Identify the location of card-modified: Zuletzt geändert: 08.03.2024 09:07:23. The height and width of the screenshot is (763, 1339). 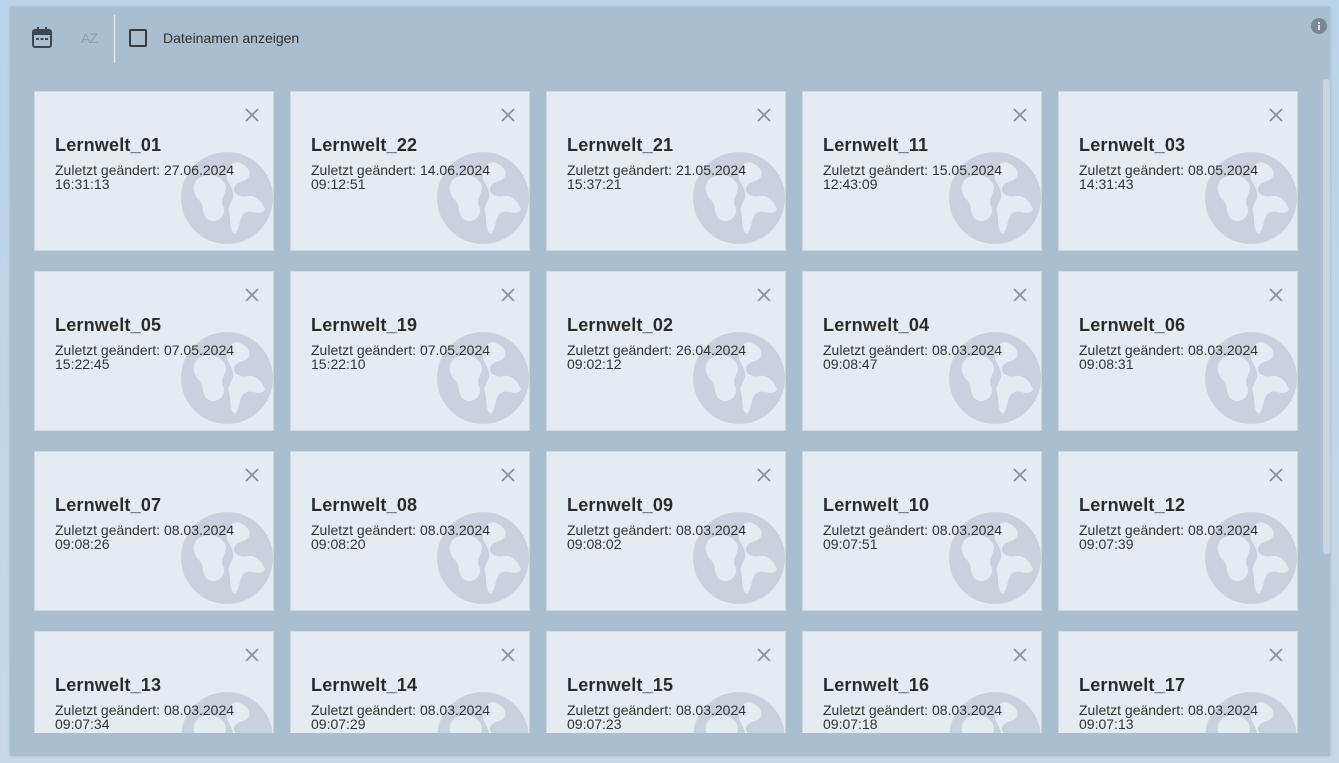
(667, 717).